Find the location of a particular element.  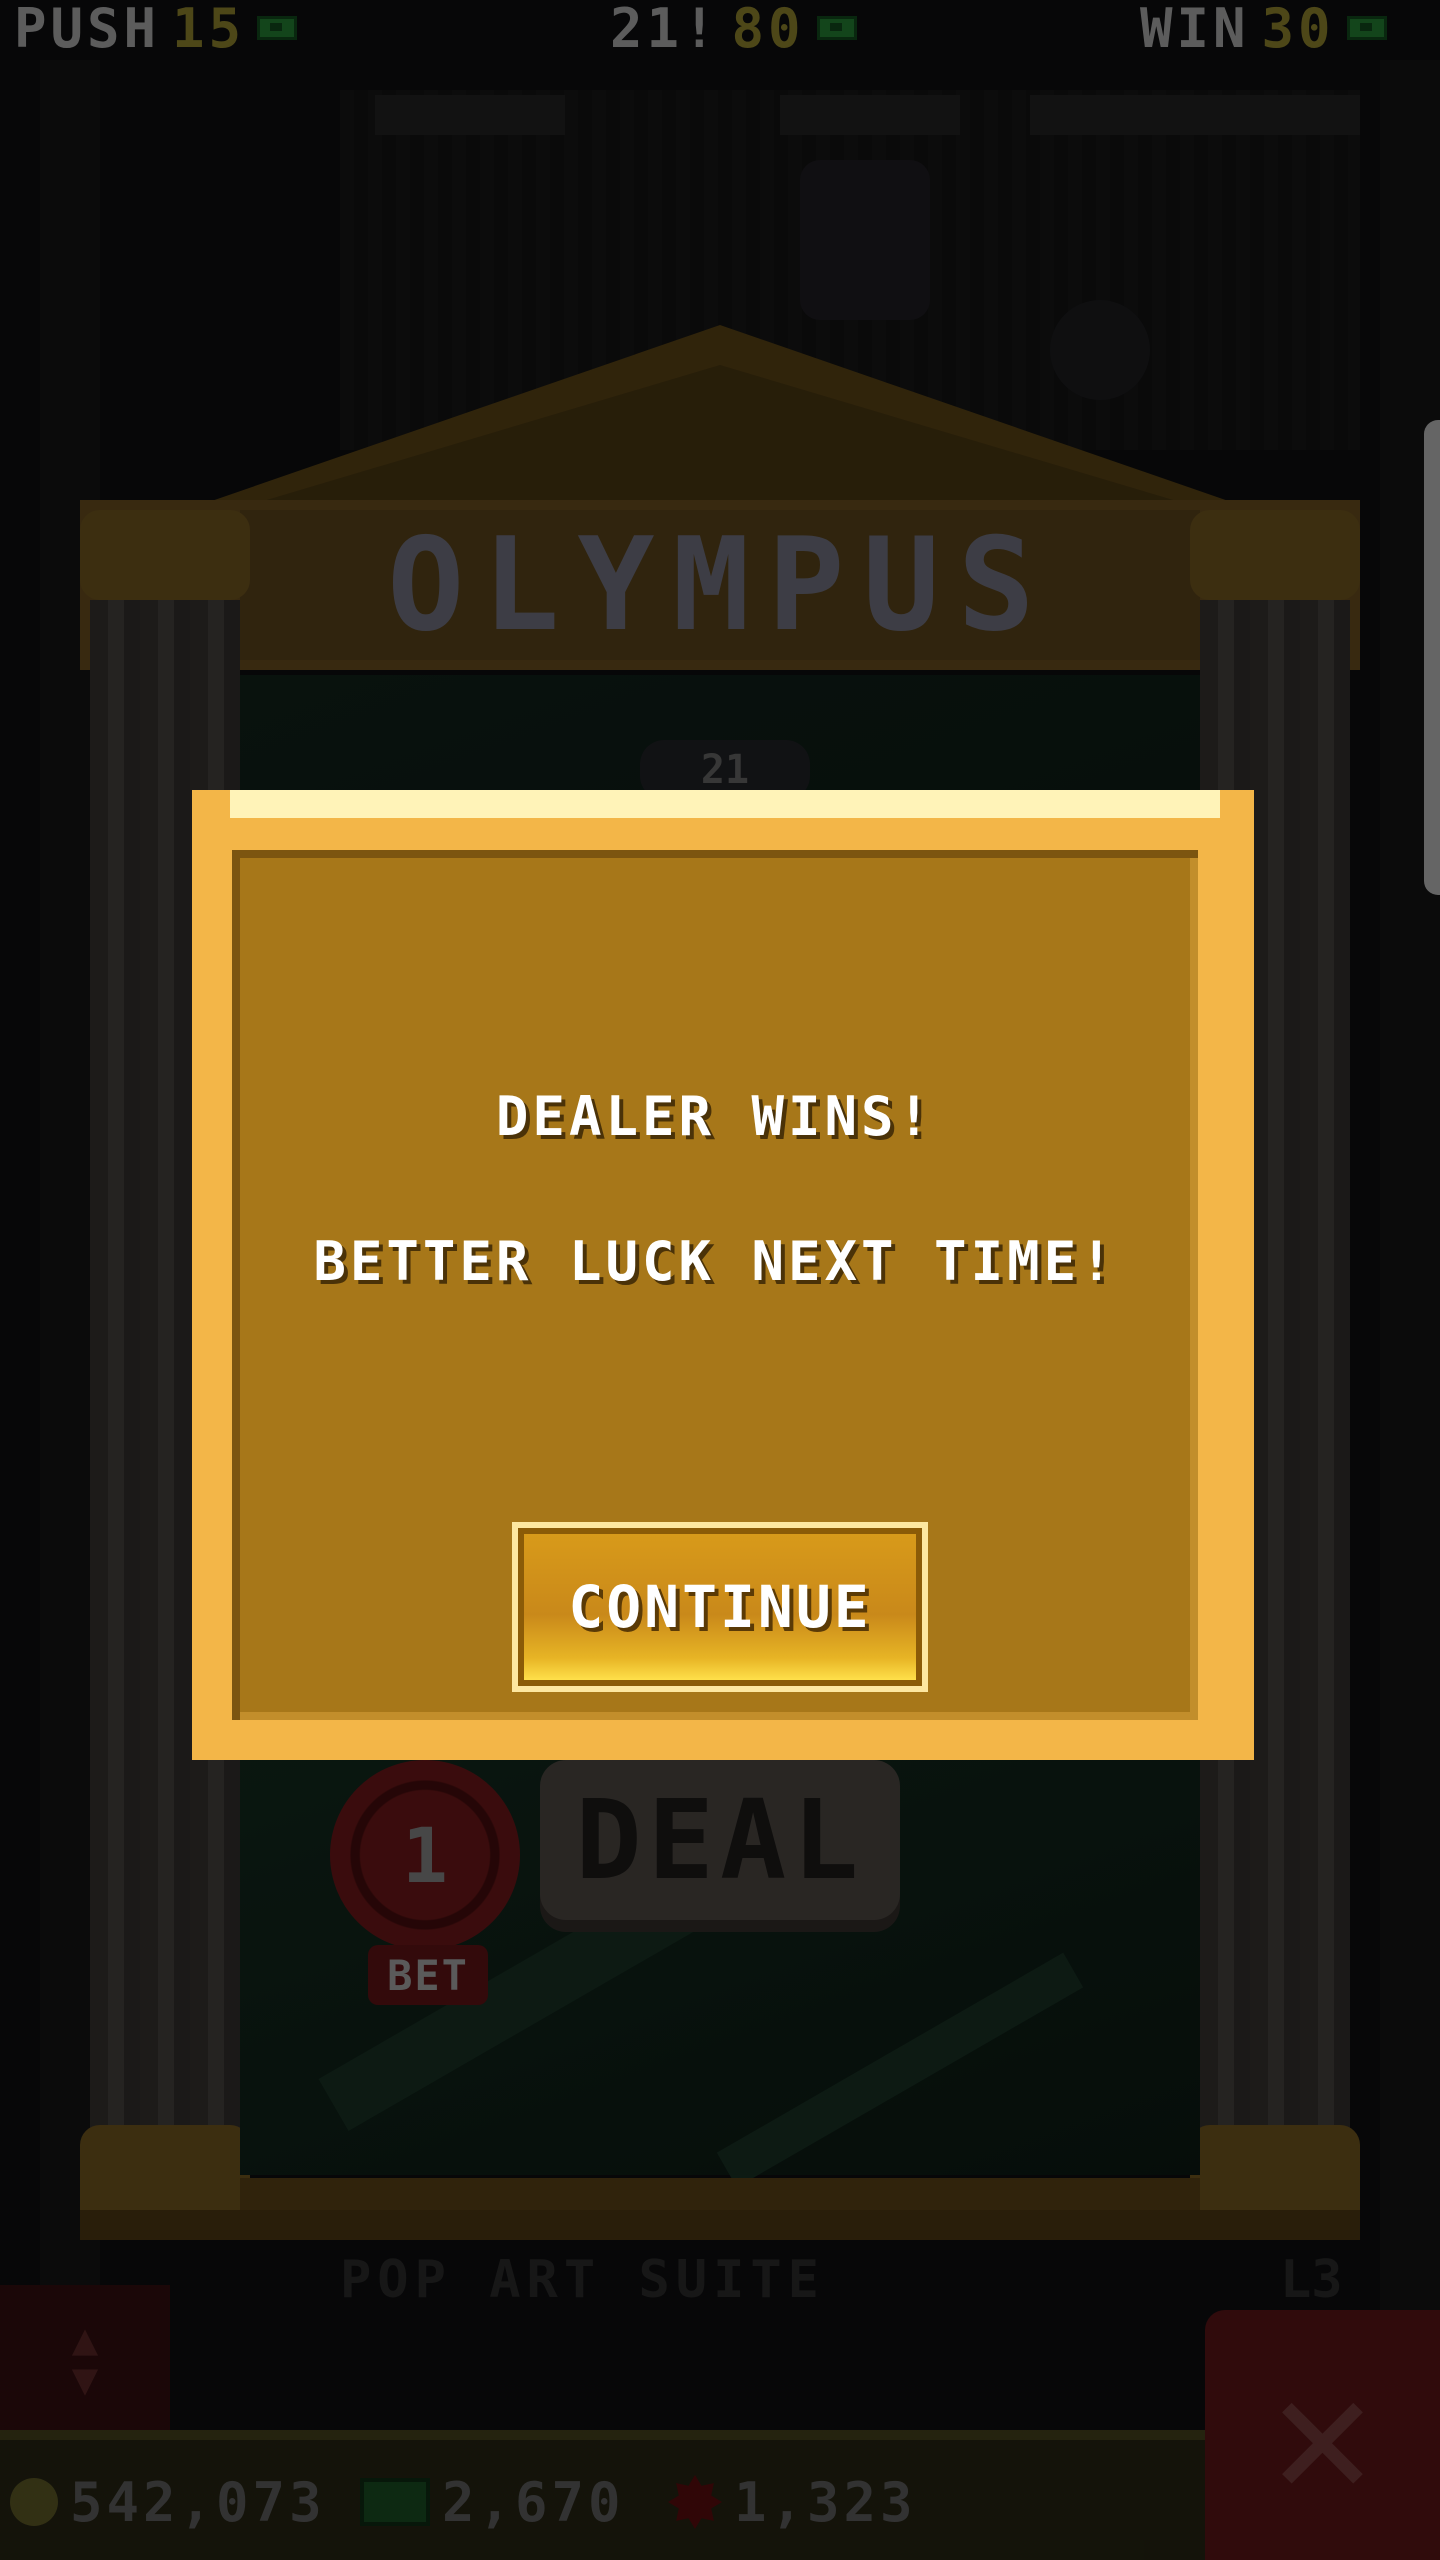

continue-label: CONTINUE is located at coordinates (720, 1607).